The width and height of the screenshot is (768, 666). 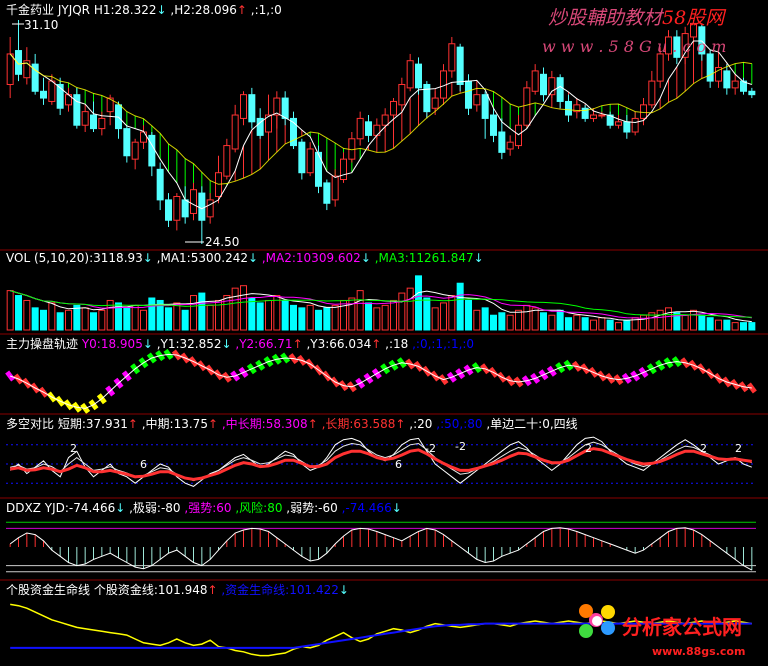 I want to click on header-segment: 个股资金生命线 个股资金线:101.948, so click(x=106, y=589).